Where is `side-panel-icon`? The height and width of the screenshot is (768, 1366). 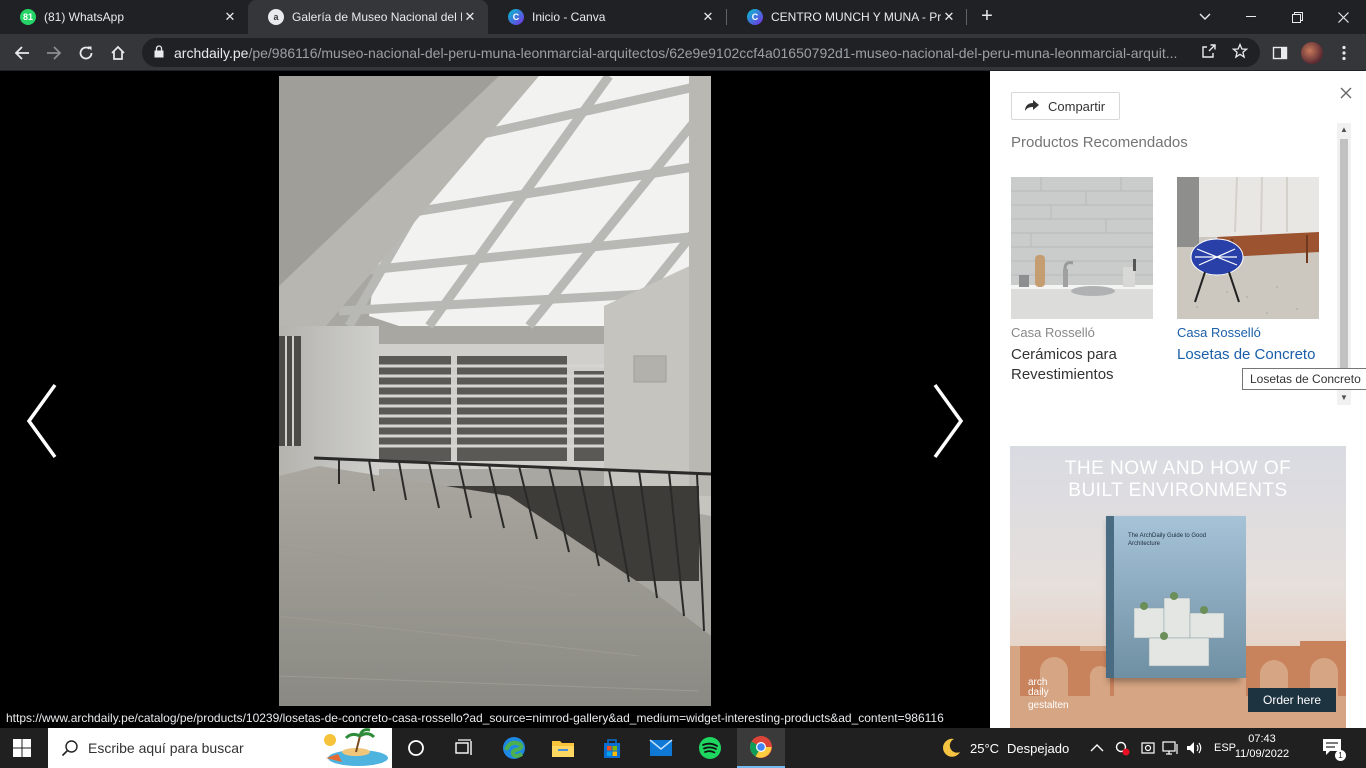 side-panel-icon is located at coordinates (1280, 53).